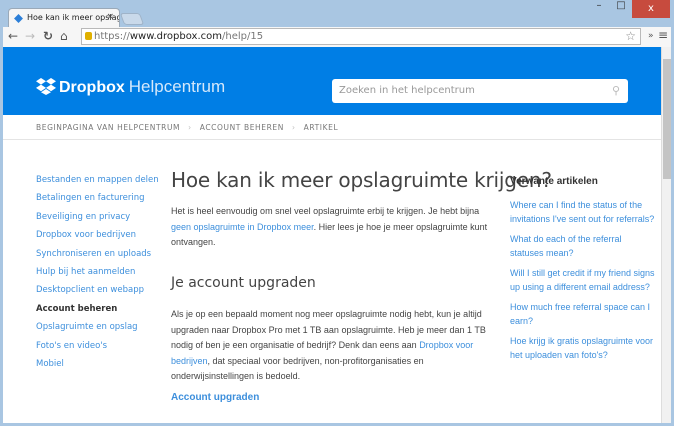 The width and height of the screenshot is (674, 426). What do you see at coordinates (97, 313) in the screenshot?
I see `sidebar-item-active: Account beheren` at bounding box center [97, 313].